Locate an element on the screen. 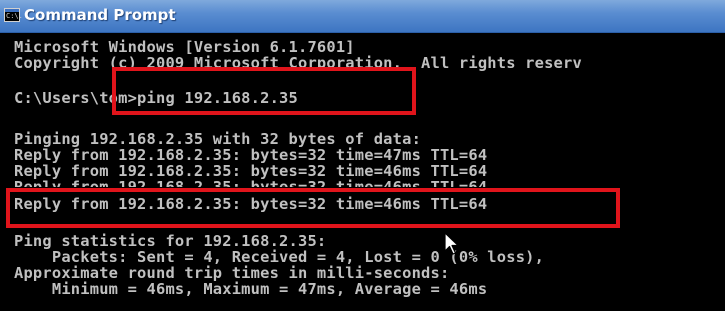 The width and height of the screenshot is (725, 311). console-window-icon: C:\. is located at coordinates (13, 15).